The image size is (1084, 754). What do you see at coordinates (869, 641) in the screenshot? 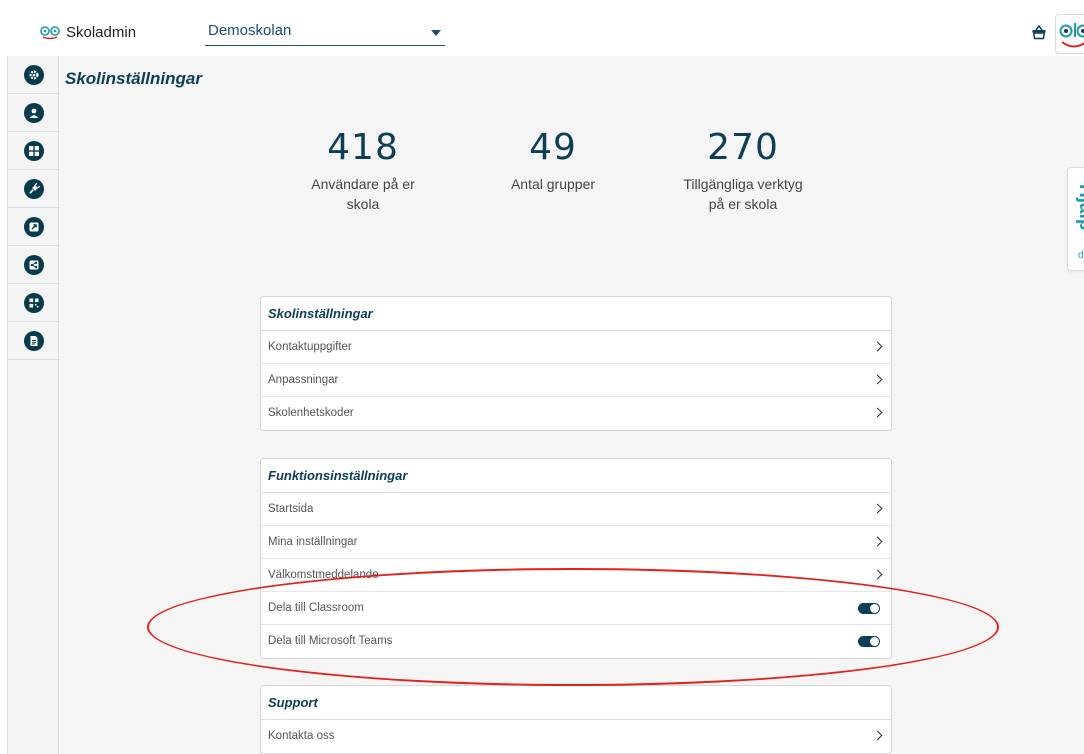
I see `teams-toggle` at bounding box center [869, 641].